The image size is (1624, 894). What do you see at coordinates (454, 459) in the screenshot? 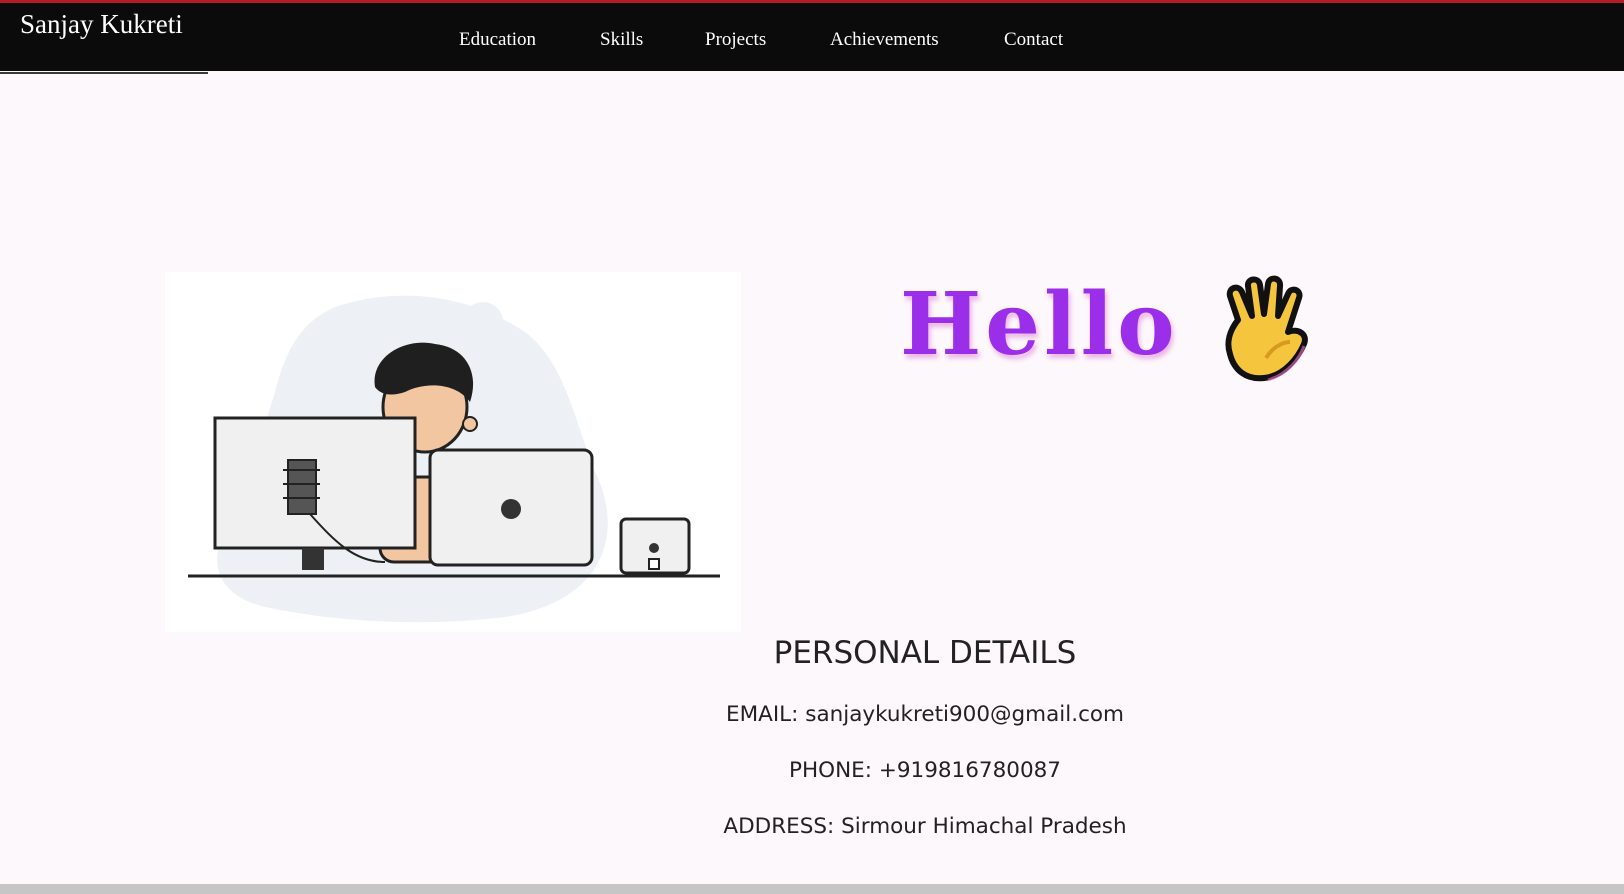
I see `developer-at-desk-illustration` at bounding box center [454, 459].